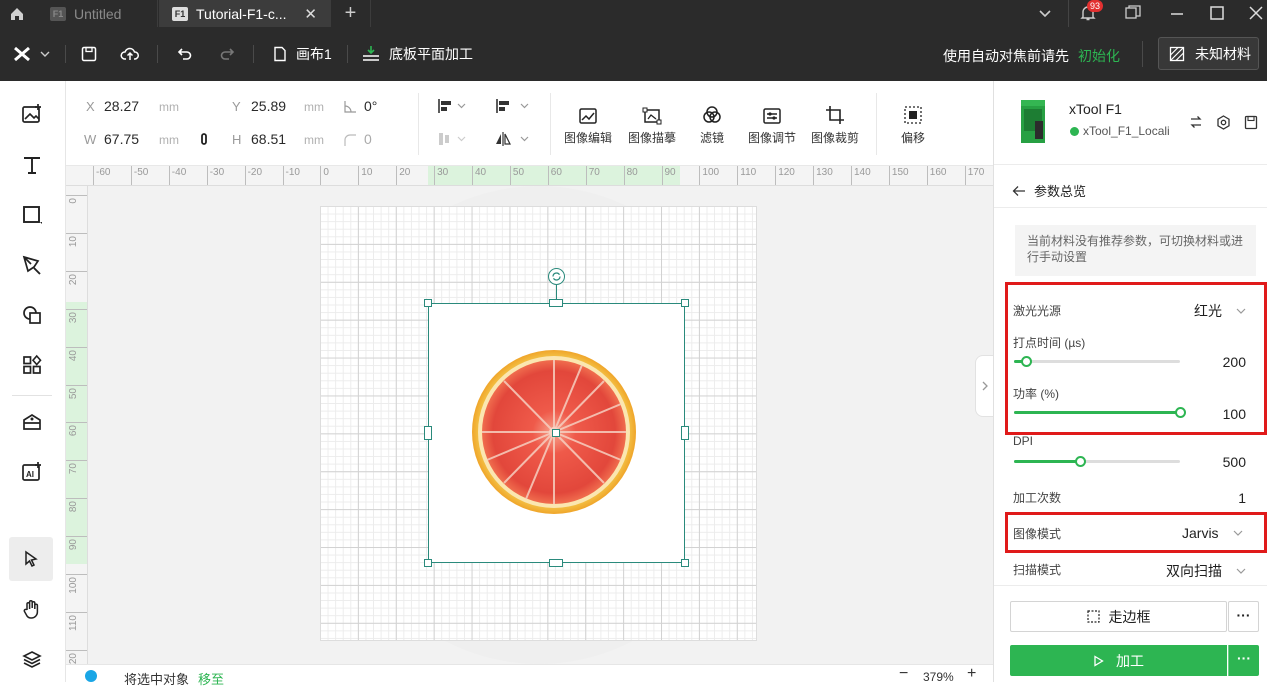 Image resolution: width=1267 pixels, height=688 pixels. What do you see at coordinates (417, 54) in the screenshot?
I see `processing-mode-selector: 底板平面加工` at bounding box center [417, 54].